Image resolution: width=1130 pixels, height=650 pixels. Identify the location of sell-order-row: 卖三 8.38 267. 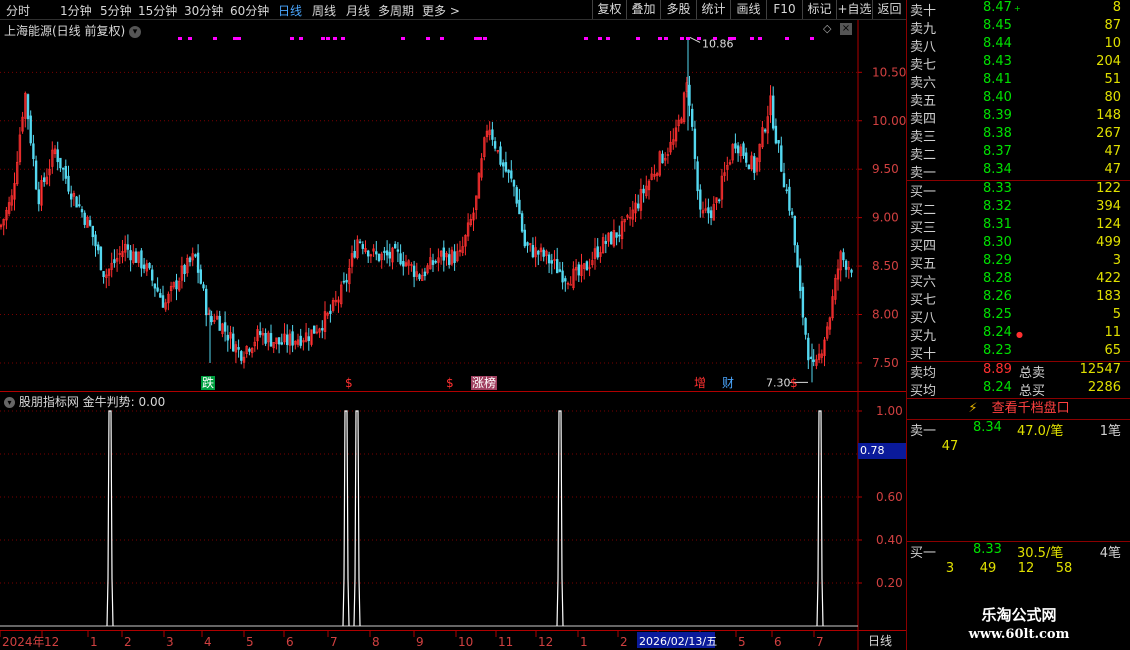
(1018, 135).